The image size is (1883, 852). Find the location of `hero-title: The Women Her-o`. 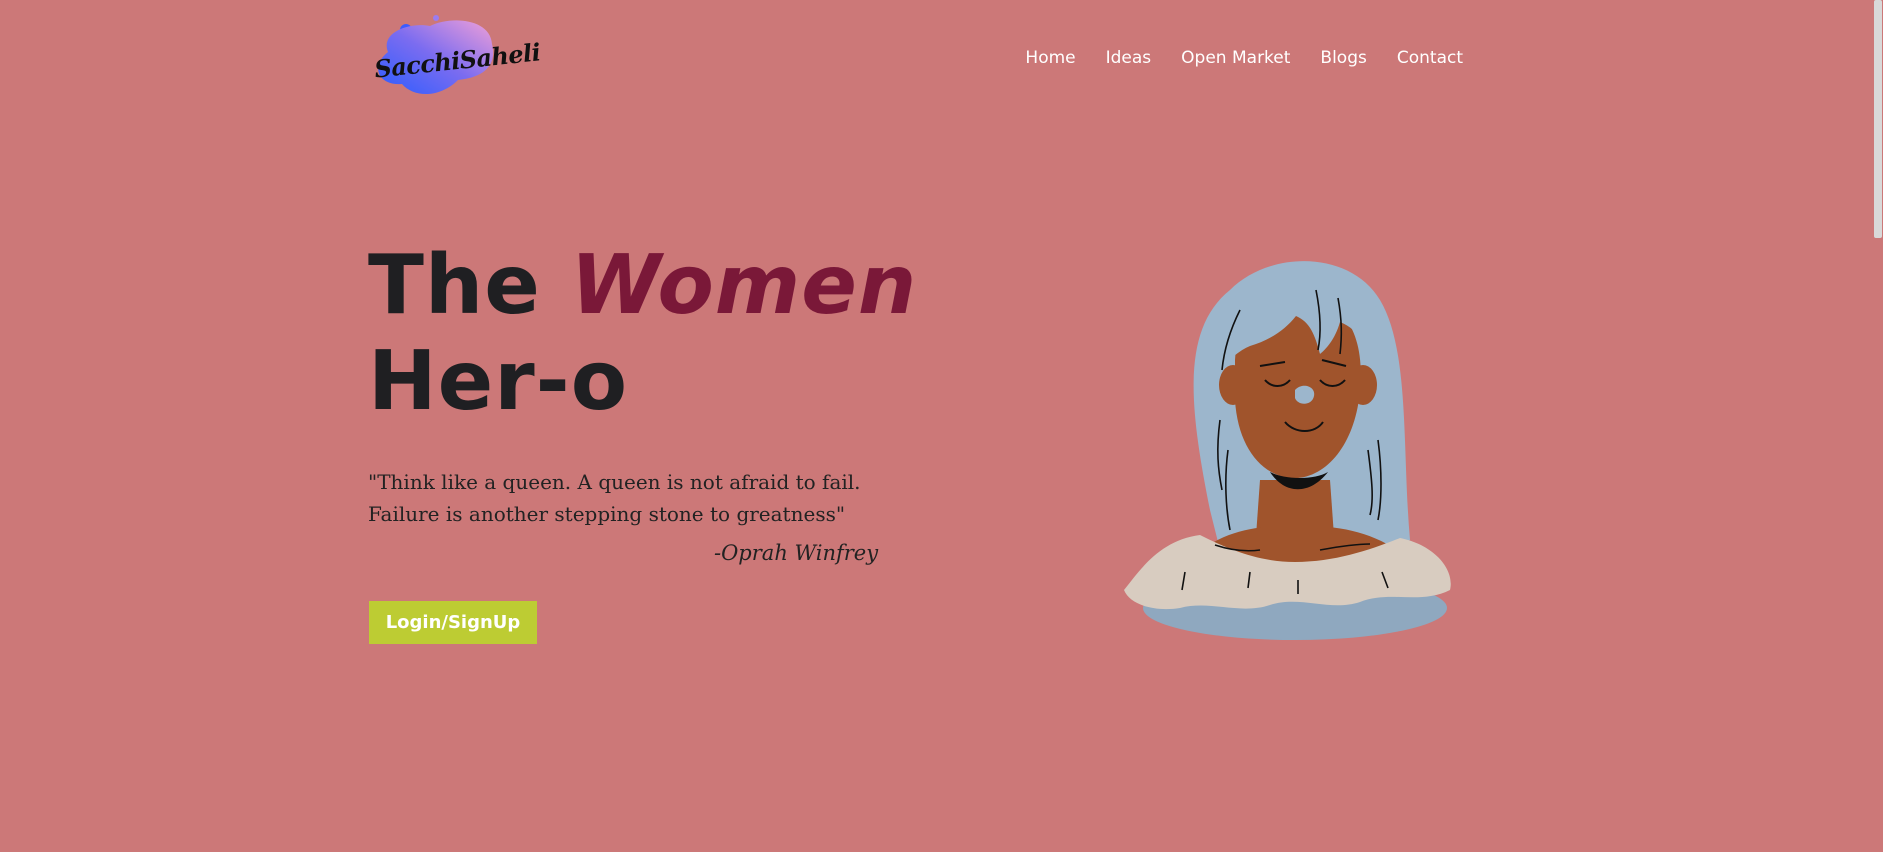

hero-title: The Women Her-o is located at coordinates (642, 334).